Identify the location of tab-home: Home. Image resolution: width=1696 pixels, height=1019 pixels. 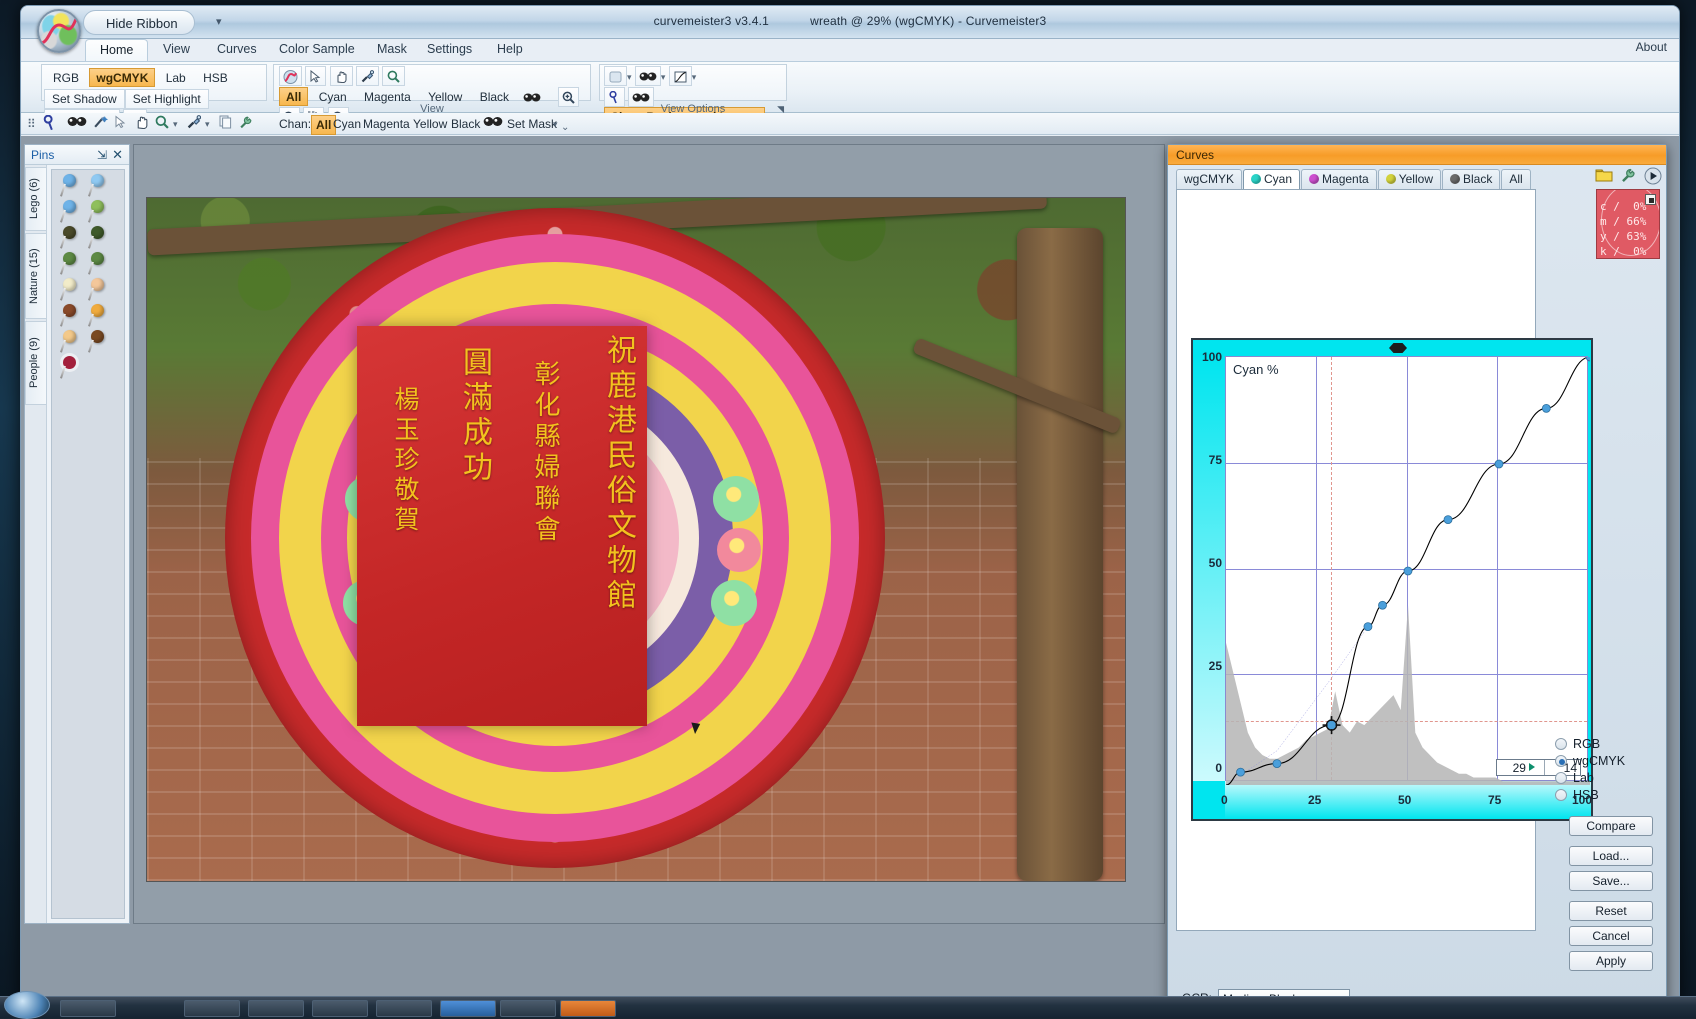
(117, 50).